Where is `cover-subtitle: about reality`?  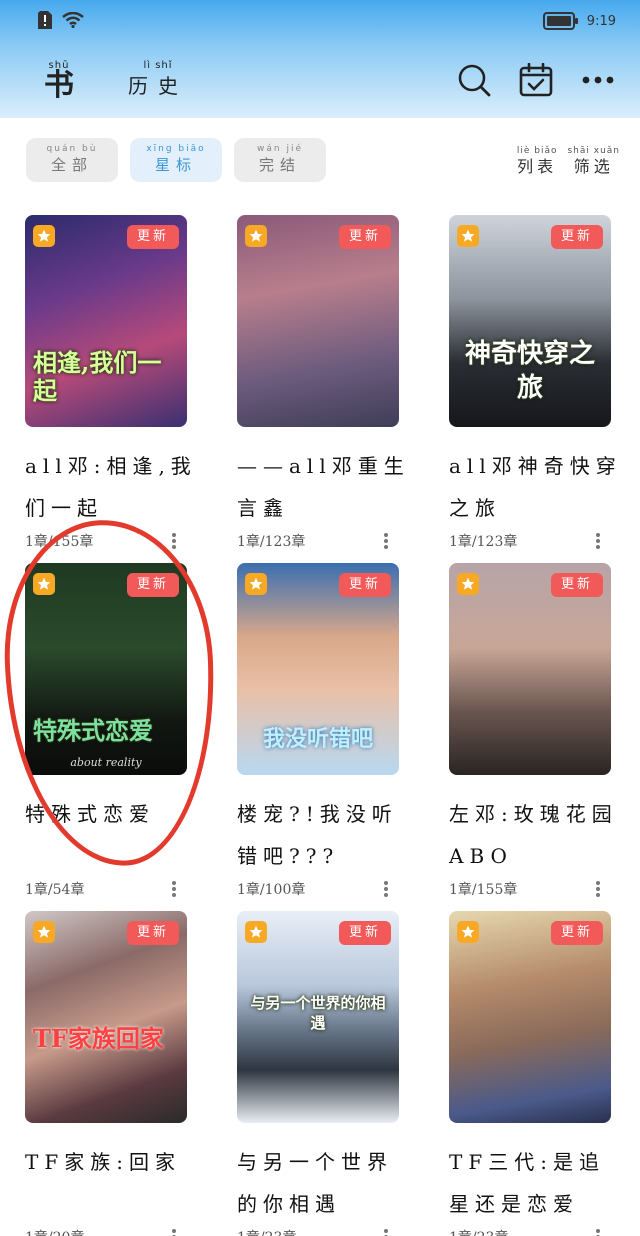 cover-subtitle: about reality is located at coordinates (106, 762).